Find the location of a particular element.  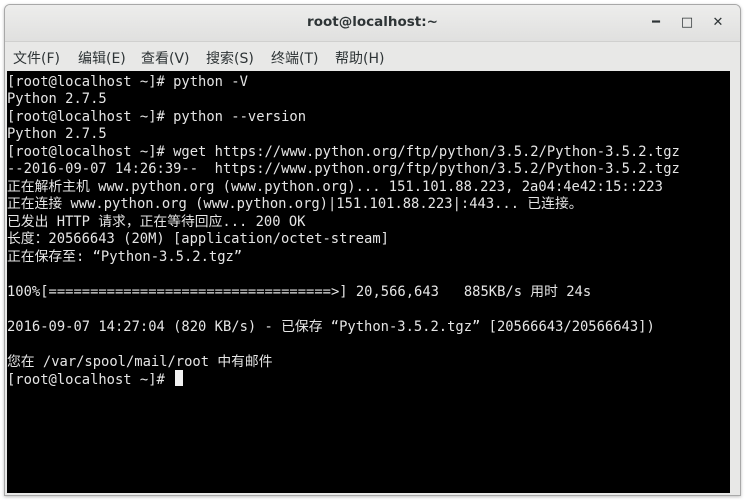

menu-file: 文件(F) is located at coordinates (36, 58).